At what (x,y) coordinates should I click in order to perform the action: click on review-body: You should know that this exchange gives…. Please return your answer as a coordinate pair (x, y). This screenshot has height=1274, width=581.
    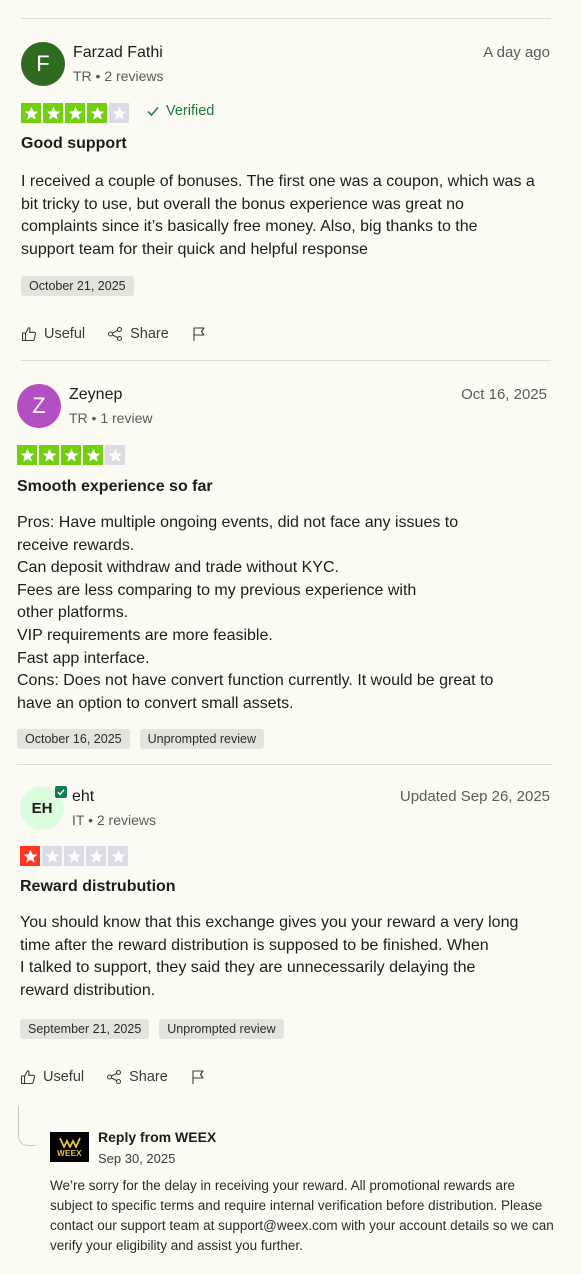
    Looking at the image, I should click on (269, 956).